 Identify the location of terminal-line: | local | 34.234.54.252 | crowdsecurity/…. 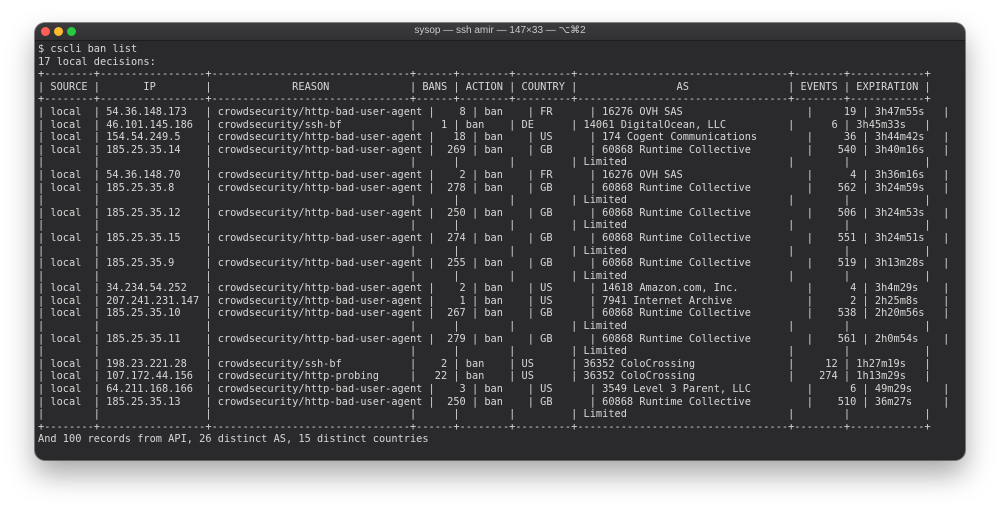
(494, 288).